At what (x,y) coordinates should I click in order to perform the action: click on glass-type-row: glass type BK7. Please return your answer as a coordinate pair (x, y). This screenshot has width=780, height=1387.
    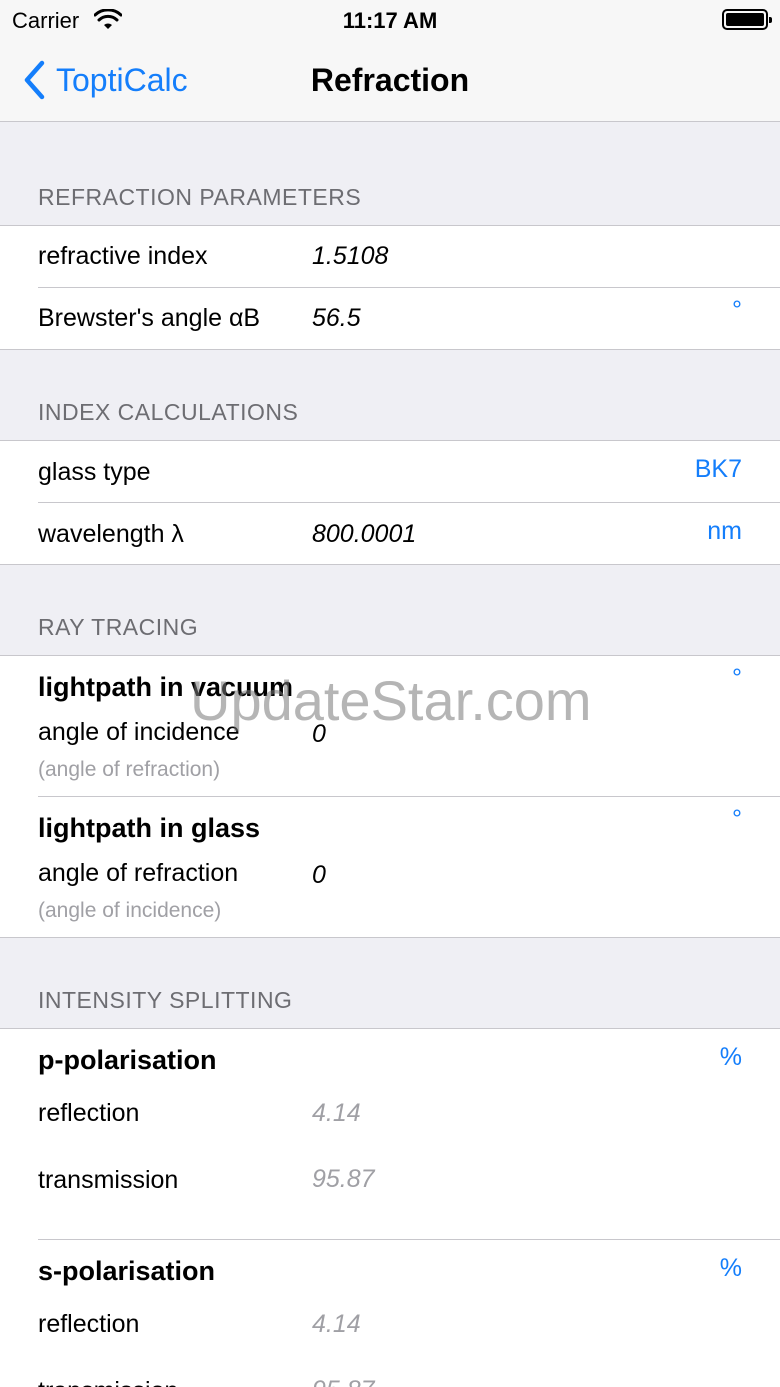
    Looking at the image, I should click on (390, 471).